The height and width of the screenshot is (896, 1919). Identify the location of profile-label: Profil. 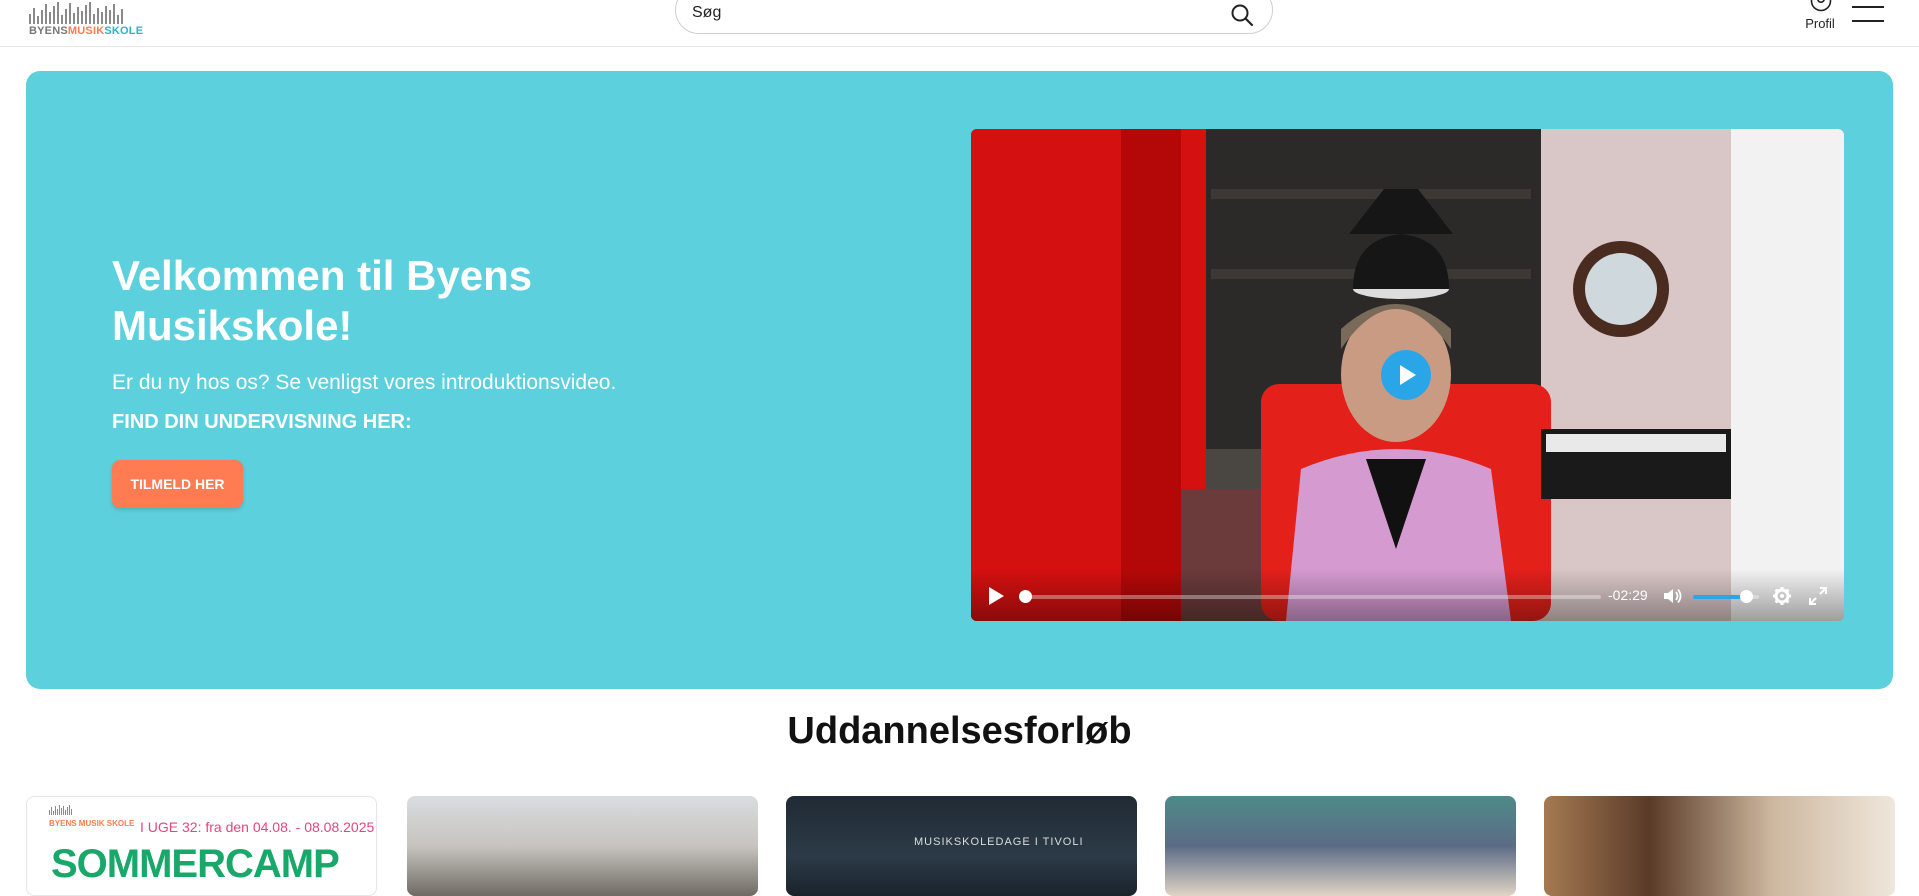
(1820, 23).